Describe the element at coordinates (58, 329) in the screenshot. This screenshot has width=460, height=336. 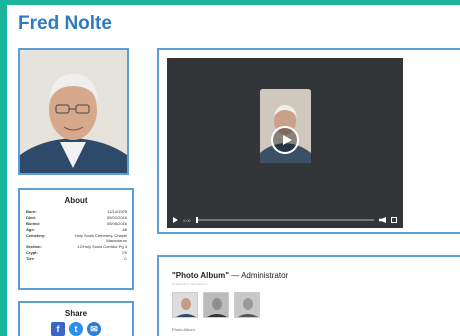
I see `facebook-icon: f` at that location.